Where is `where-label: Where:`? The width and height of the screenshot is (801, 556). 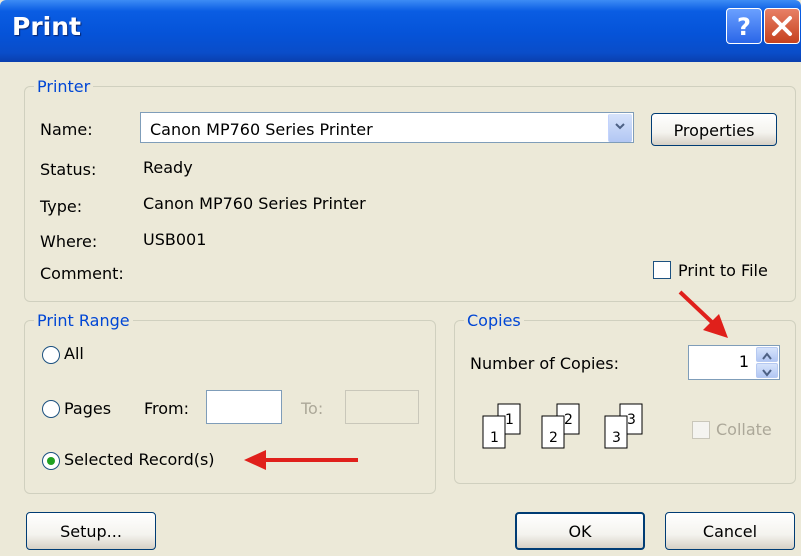 where-label: Where: is located at coordinates (69, 241).